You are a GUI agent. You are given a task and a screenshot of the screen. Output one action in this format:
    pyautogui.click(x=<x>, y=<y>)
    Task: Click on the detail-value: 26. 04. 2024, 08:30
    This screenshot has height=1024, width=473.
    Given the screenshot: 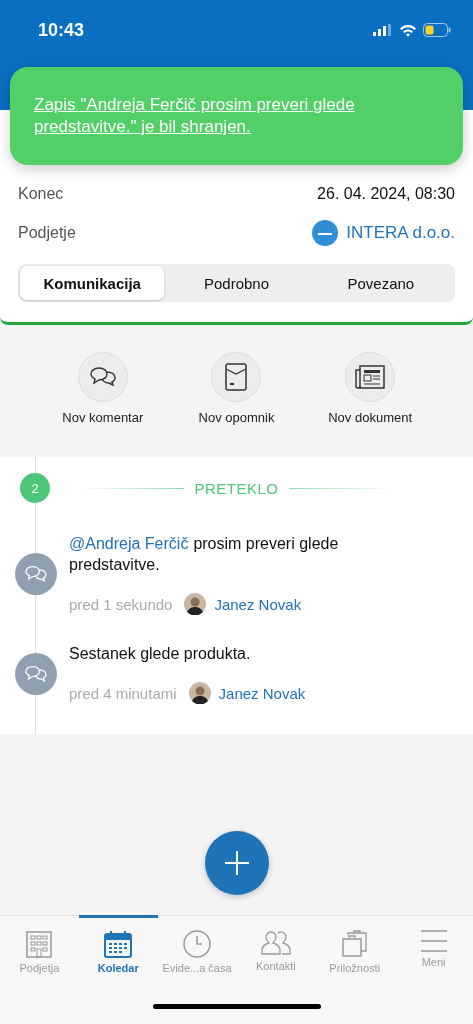 What is the action you would take?
    pyautogui.click(x=386, y=193)
    